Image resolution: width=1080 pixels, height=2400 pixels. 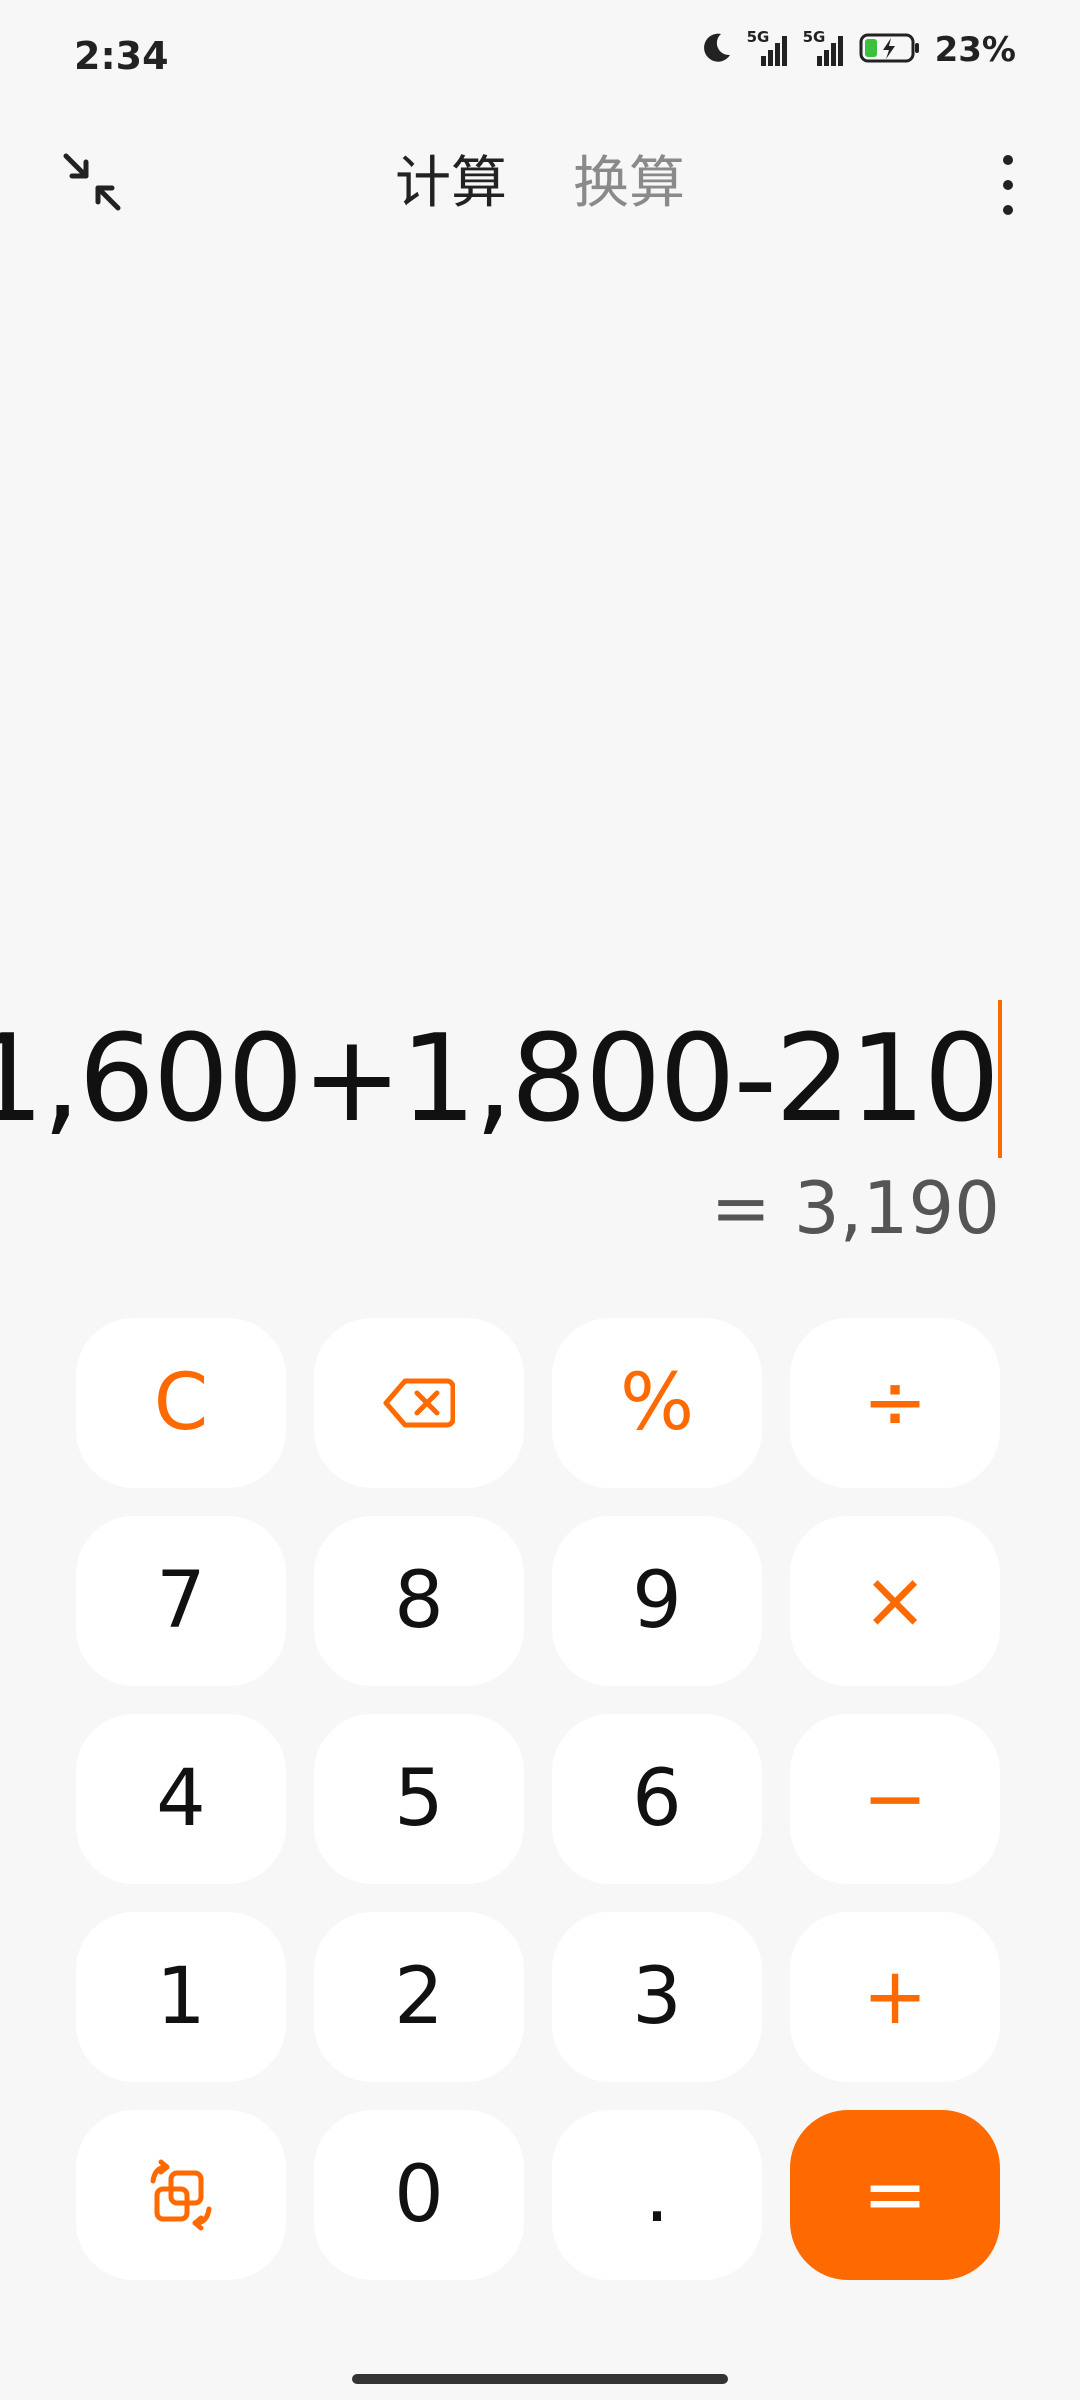 What do you see at coordinates (768, 48) in the screenshot?
I see `signal-icon-1: 5G` at bounding box center [768, 48].